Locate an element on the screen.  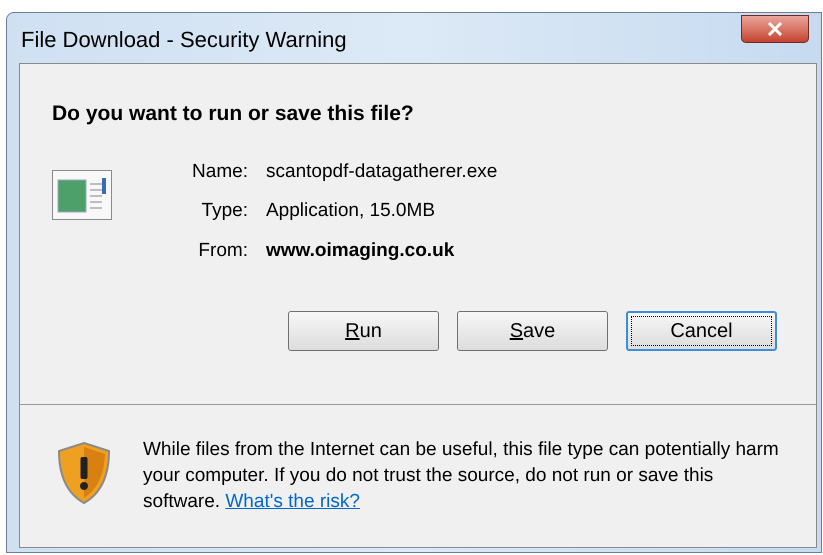
dialog-heading: Do you want to run or save this file? is located at coordinates (233, 114).